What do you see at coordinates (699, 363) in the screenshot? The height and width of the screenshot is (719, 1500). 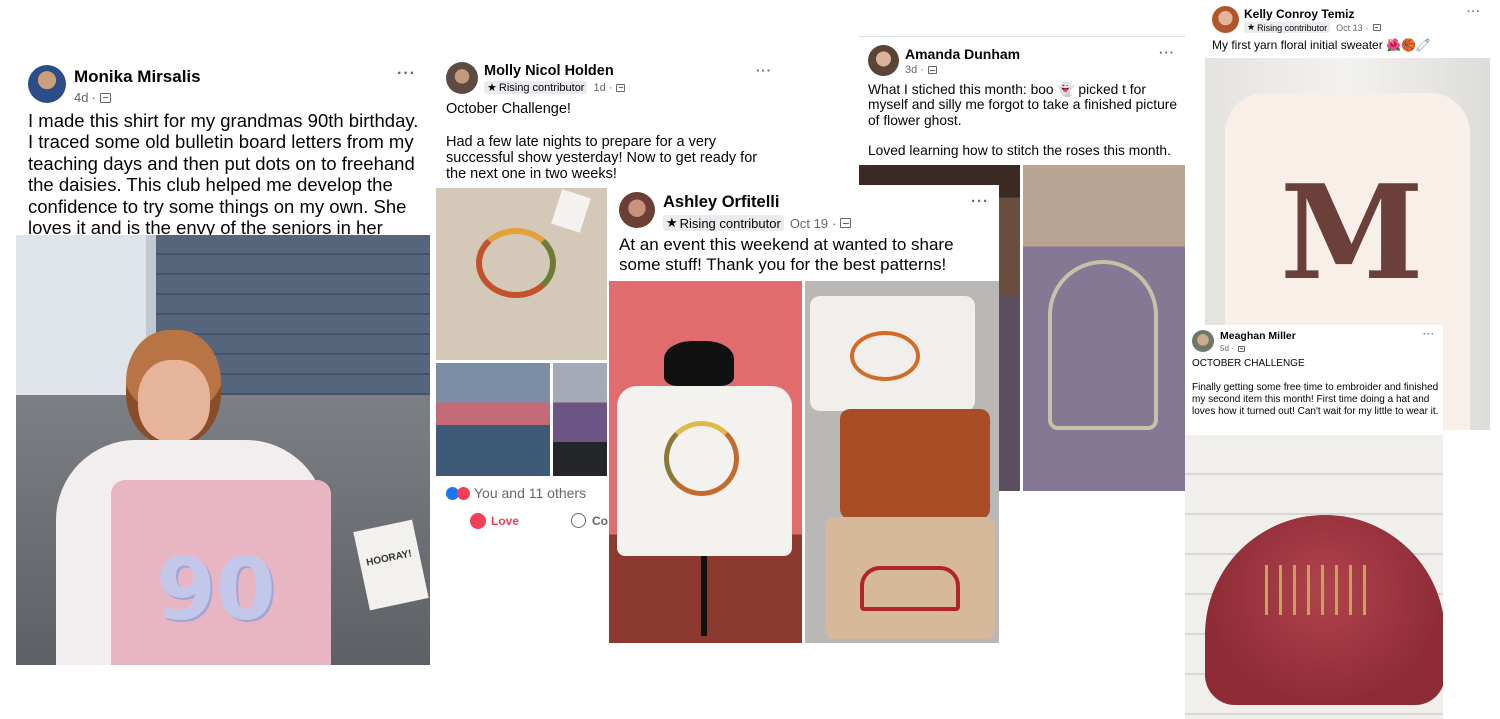 I see `hanger-bow` at bounding box center [699, 363].